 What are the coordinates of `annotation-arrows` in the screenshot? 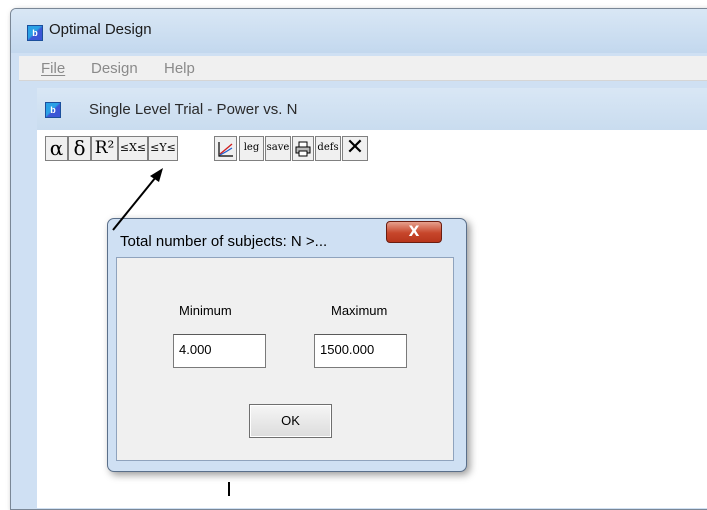 It's located at (171, 332).